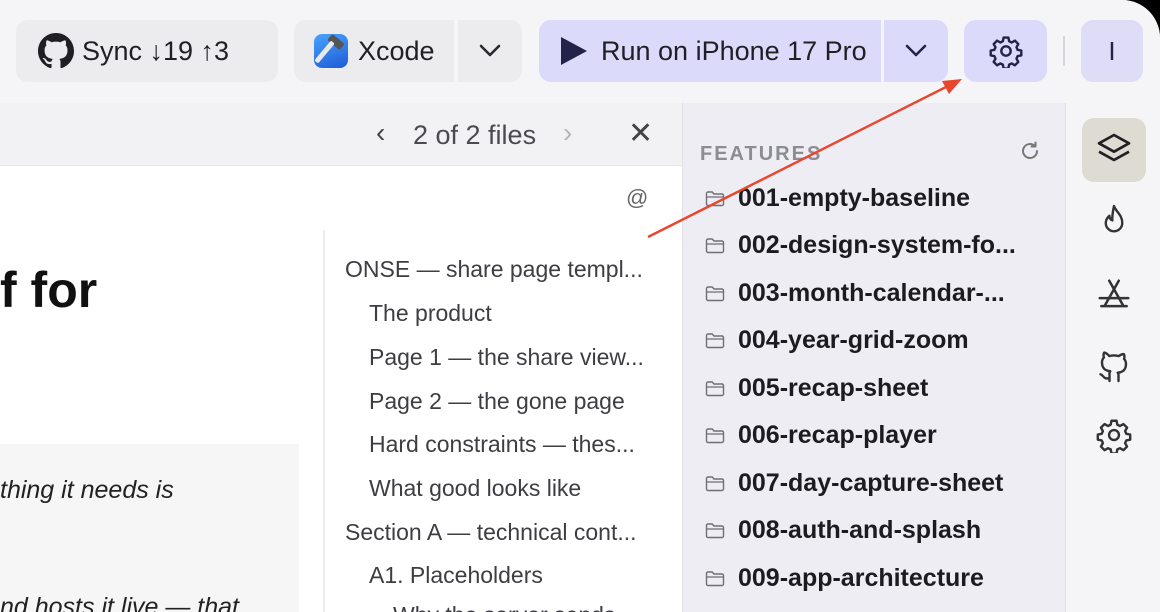  I want to click on app-store-icon, so click(1114, 293).